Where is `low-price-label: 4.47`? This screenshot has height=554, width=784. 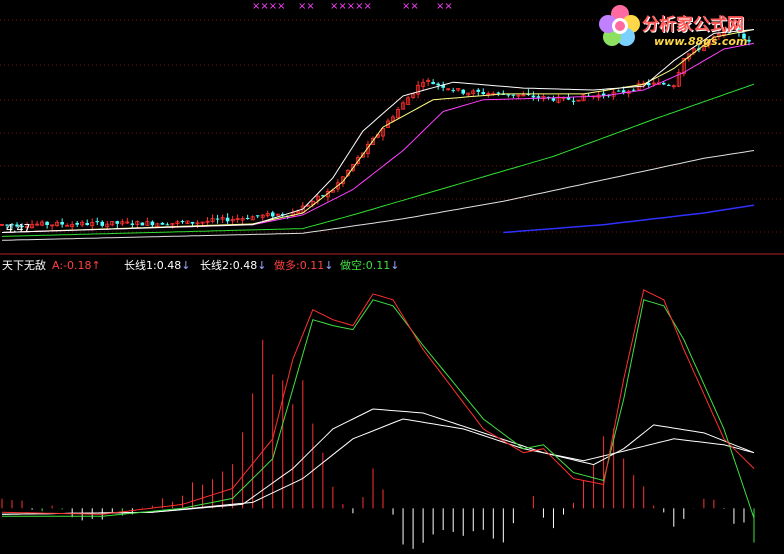 low-price-label: 4.47 is located at coordinates (18, 228).